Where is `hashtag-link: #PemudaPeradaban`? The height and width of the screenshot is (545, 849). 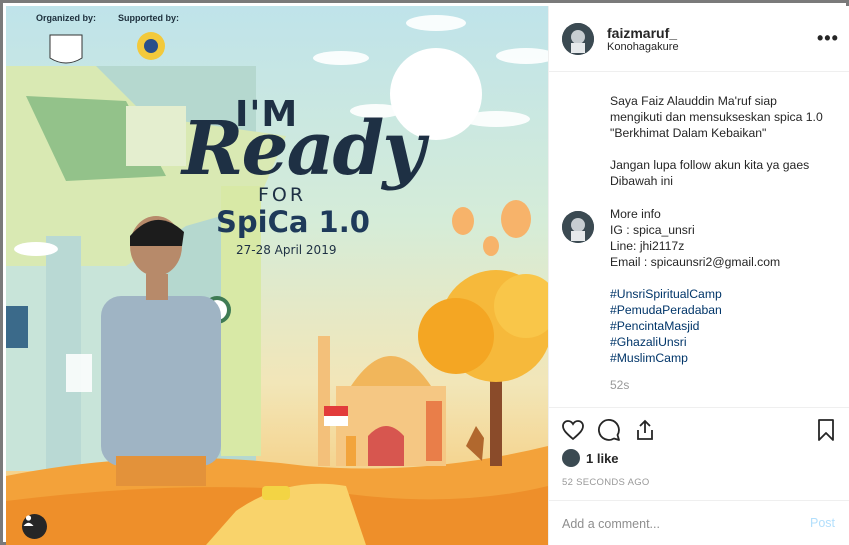 hashtag-link: #PemudaPeradaban is located at coordinates (720, 310).